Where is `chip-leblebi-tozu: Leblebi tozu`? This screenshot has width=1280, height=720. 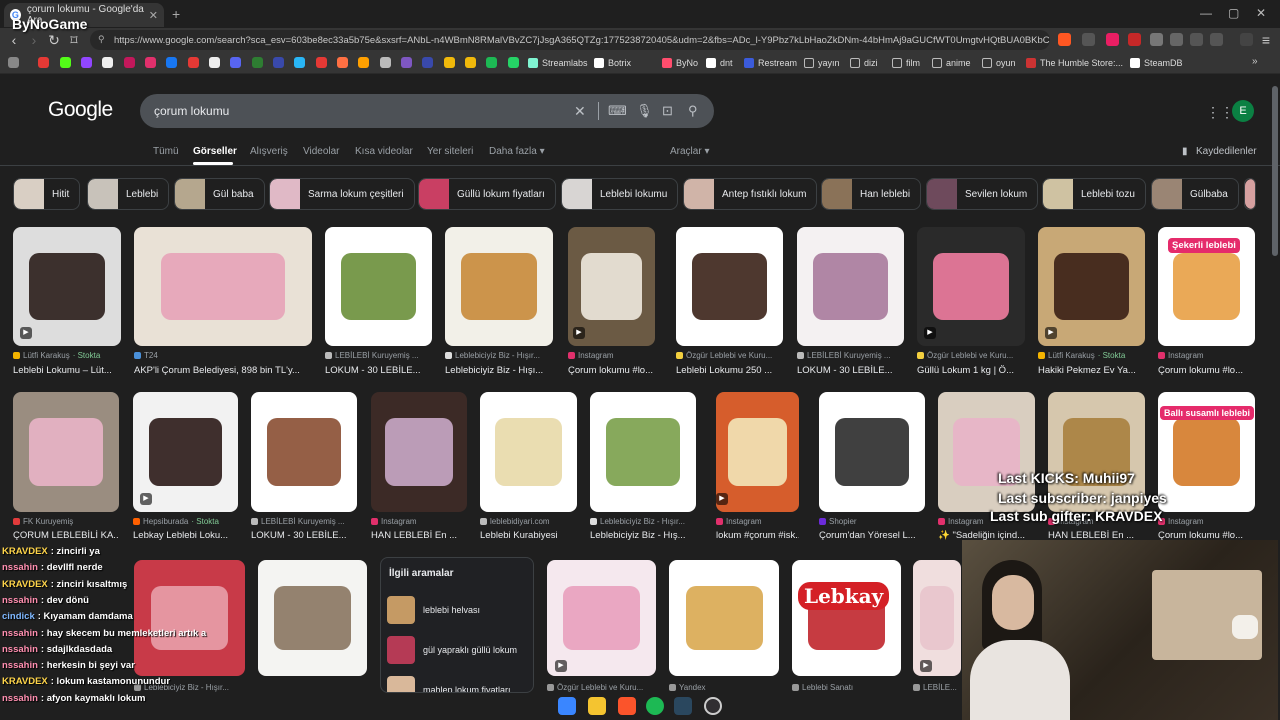 chip-leblebi-tozu: Leblebi tozu is located at coordinates (1094, 194).